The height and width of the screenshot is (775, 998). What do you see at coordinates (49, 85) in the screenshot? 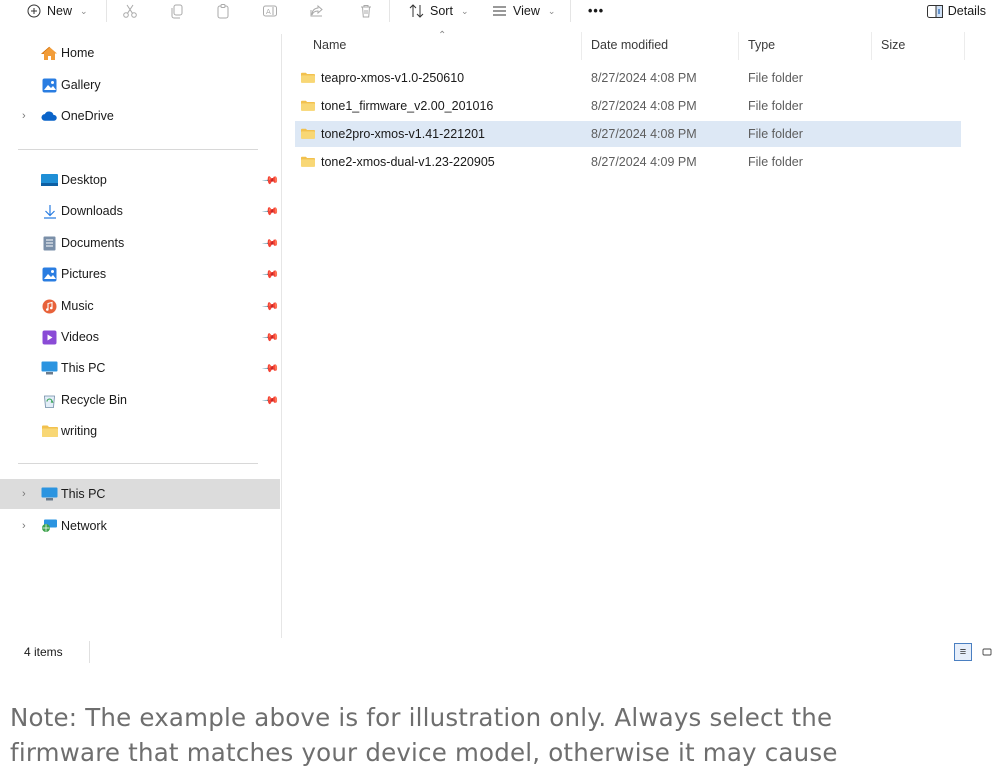
I see `gallery-icon` at bounding box center [49, 85].